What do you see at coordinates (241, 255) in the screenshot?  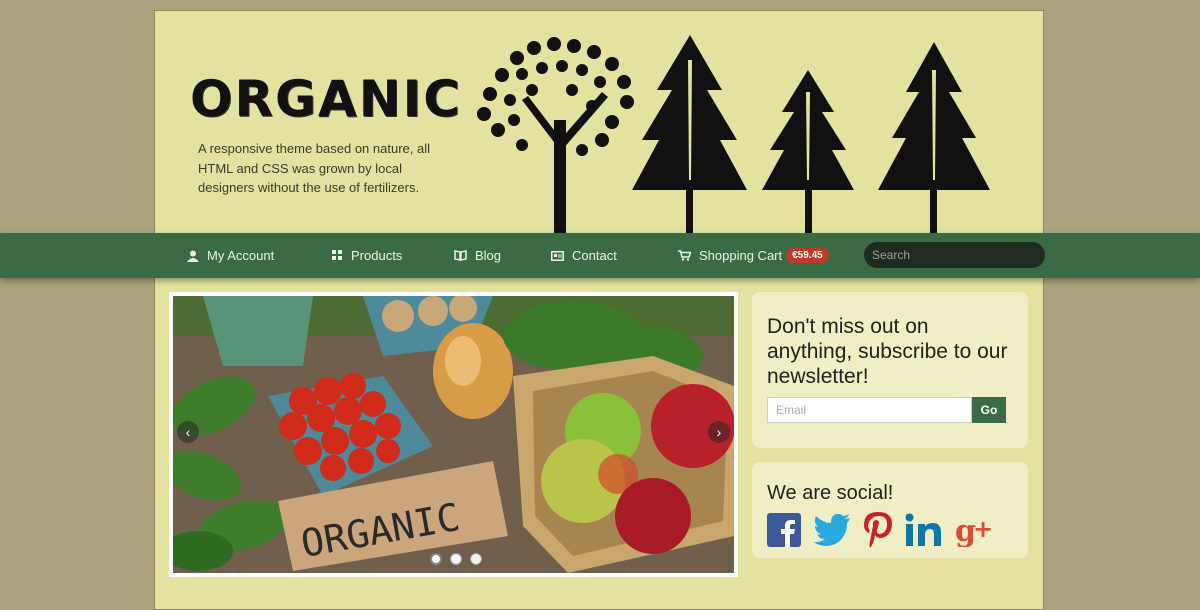 I see `nav-label: My Account` at bounding box center [241, 255].